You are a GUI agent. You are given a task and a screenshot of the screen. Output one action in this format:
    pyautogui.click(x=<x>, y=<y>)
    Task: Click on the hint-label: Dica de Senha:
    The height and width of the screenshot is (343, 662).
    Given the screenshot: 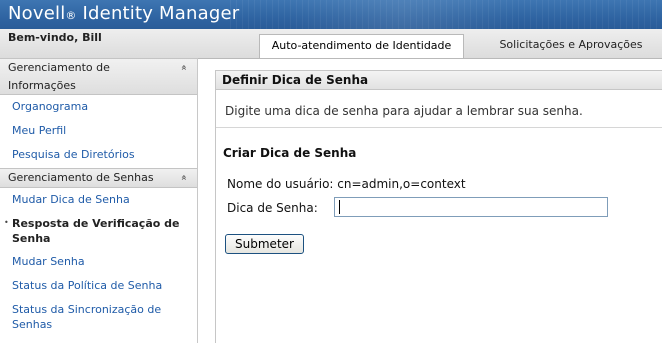 What is the action you would take?
    pyautogui.click(x=272, y=208)
    